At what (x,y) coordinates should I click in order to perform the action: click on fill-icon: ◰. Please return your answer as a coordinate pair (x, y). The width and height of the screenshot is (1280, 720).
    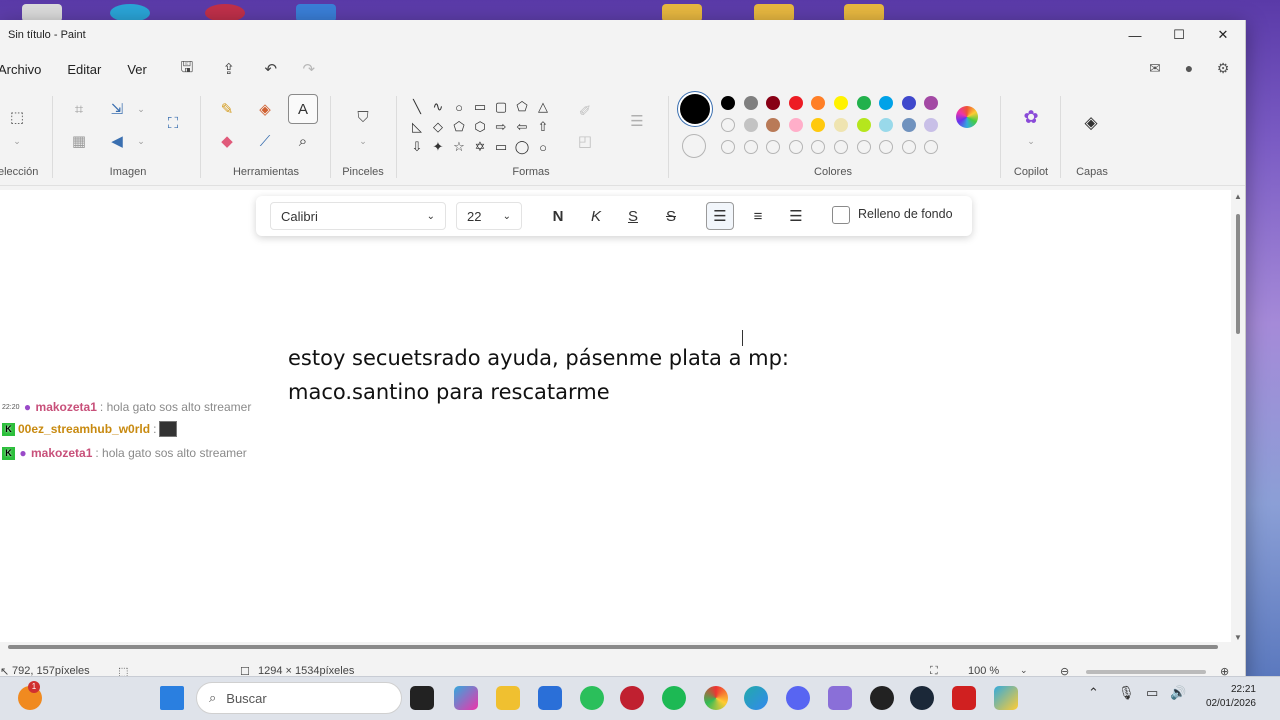
    Looking at the image, I should click on (585, 141).